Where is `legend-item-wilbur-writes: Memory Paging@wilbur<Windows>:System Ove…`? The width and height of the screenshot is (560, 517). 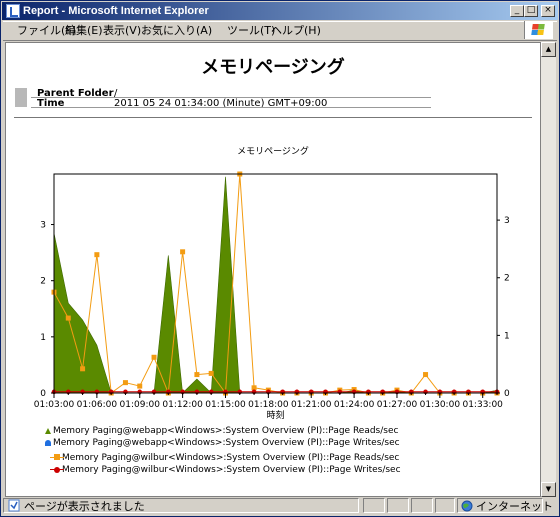 legend-item-wilbur-writes: Memory Paging@wilbur<Windows>:System Ove… is located at coordinates (225, 470).